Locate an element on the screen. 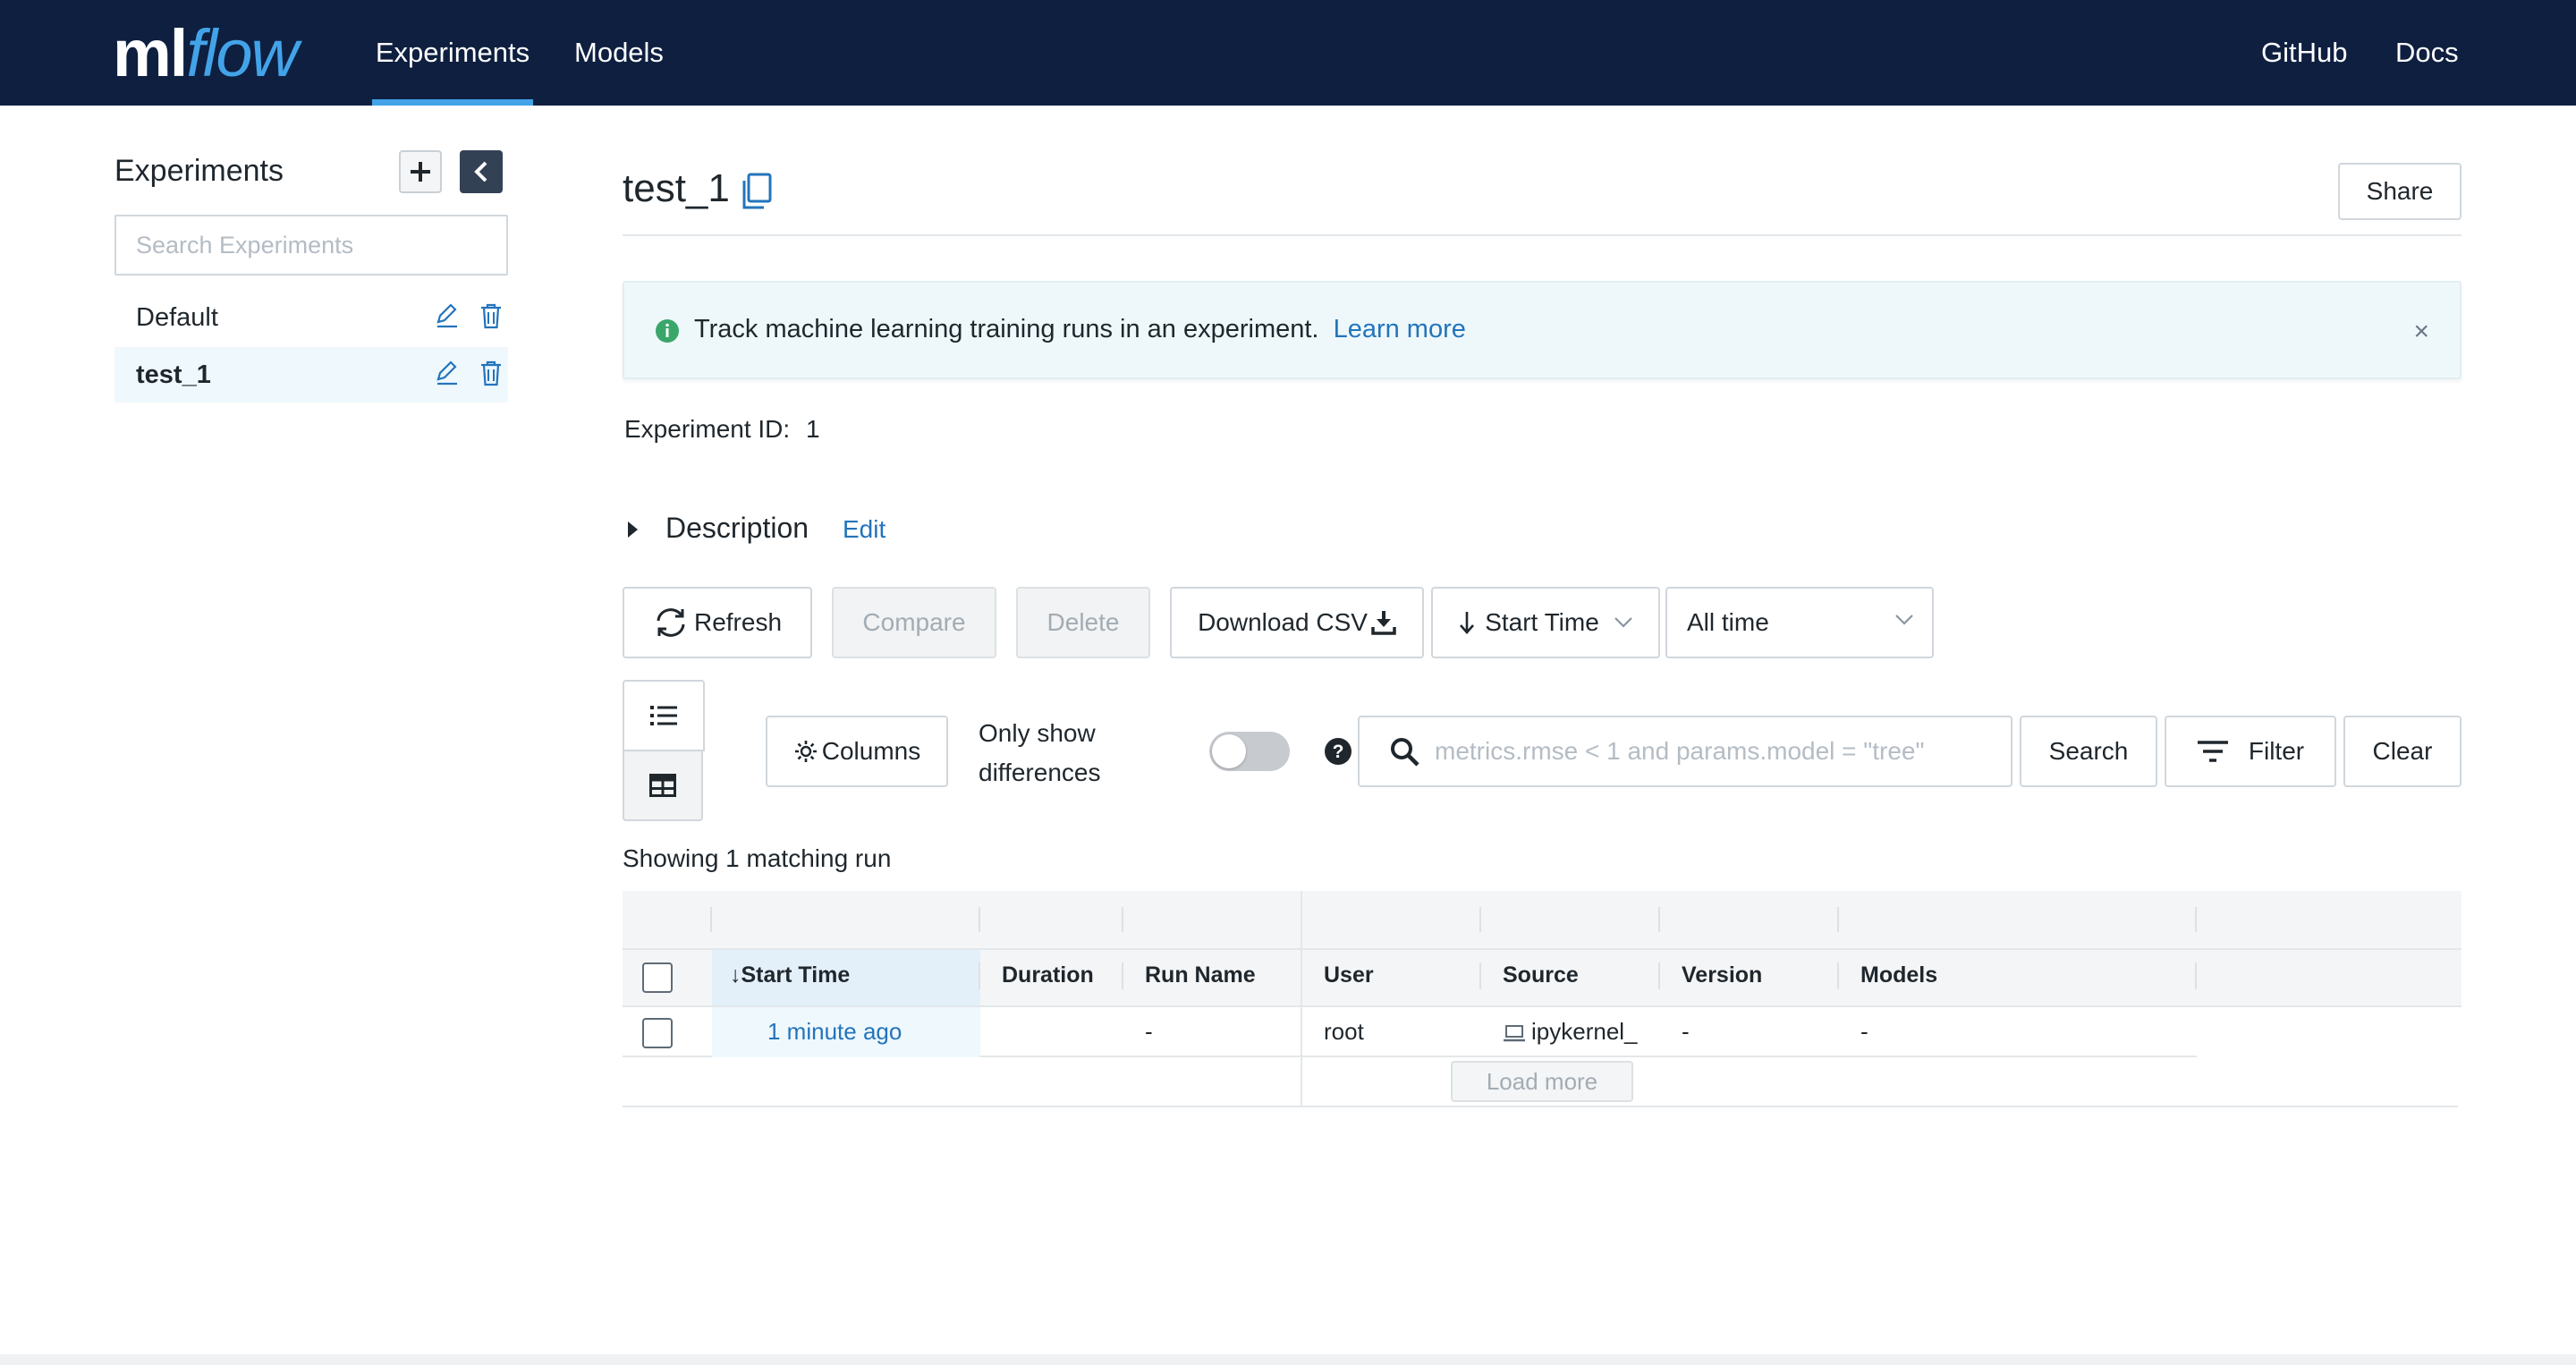 The height and width of the screenshot is (1365, 2576). column-header-user: User is located at coordinates (1349, 975).